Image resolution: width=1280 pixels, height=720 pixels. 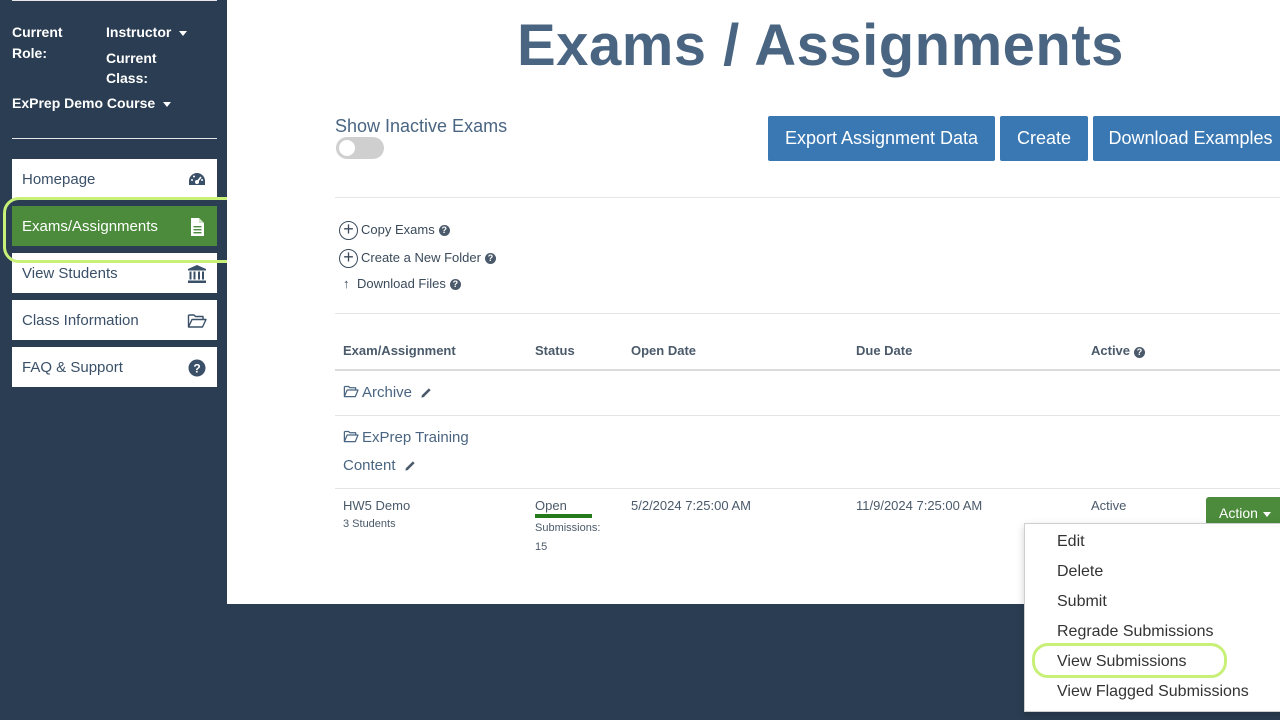 I want to click on create-folder-link: + Create a New Folder?, so click(x=417, y=258).